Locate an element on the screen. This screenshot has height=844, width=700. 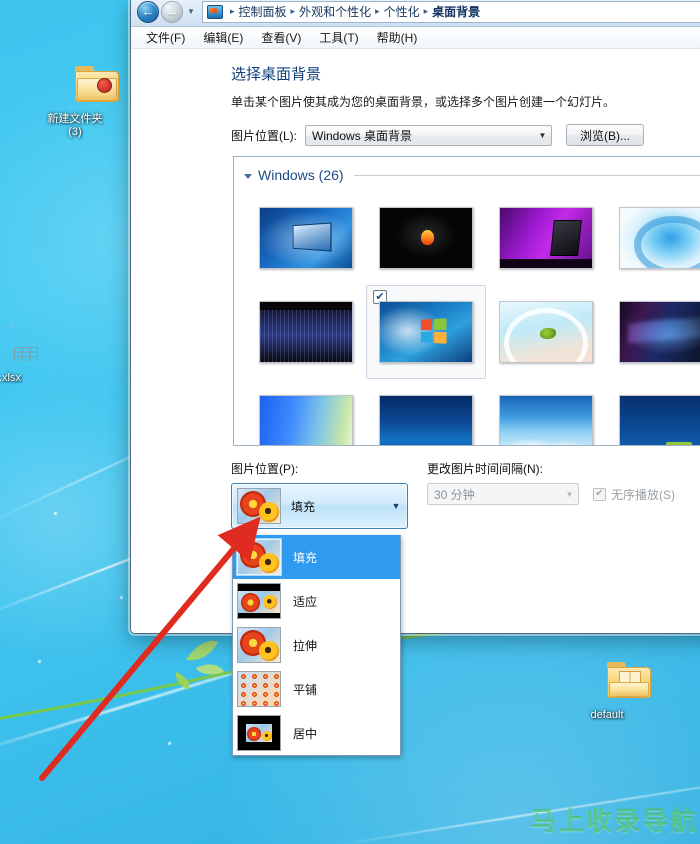
thumbnail-image-dragonfly is located at coordinates (546, 332).